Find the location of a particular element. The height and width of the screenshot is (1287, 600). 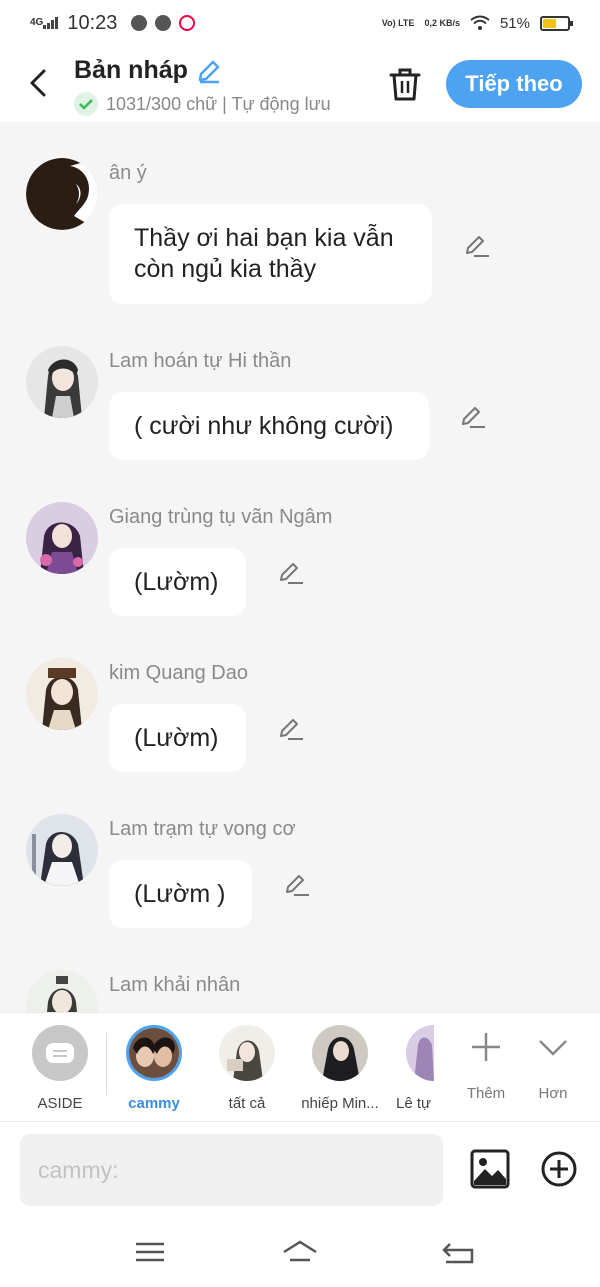

system-nav-bar is located at coordinates (300, 1252).